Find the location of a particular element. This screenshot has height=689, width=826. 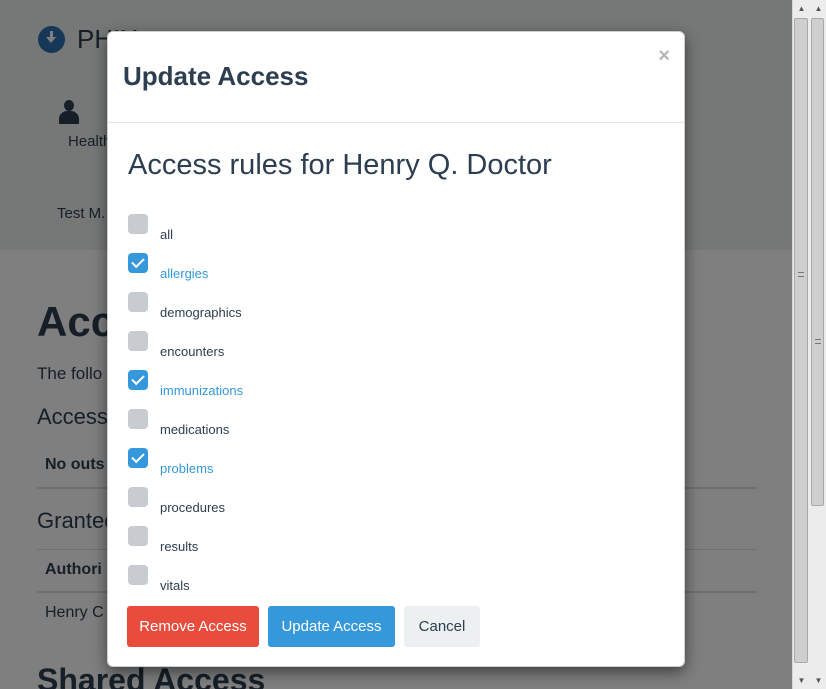

scroll-down-arrow-icon-inner: ▼ is located at coordinates (818, 680).